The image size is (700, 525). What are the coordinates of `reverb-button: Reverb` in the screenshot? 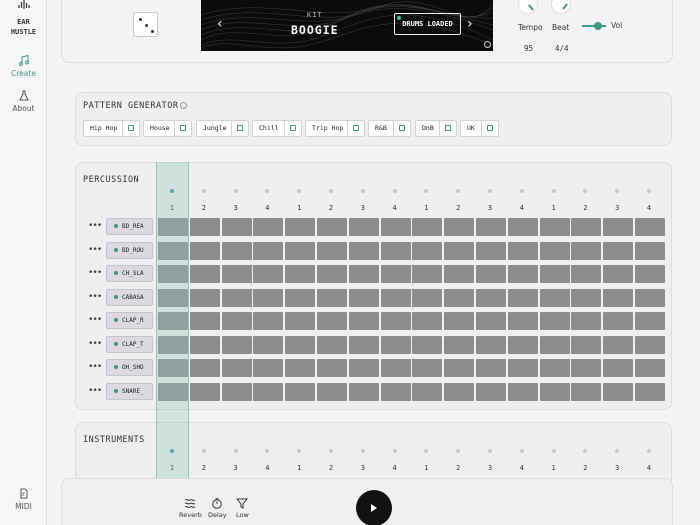 It's located at (190, 508).